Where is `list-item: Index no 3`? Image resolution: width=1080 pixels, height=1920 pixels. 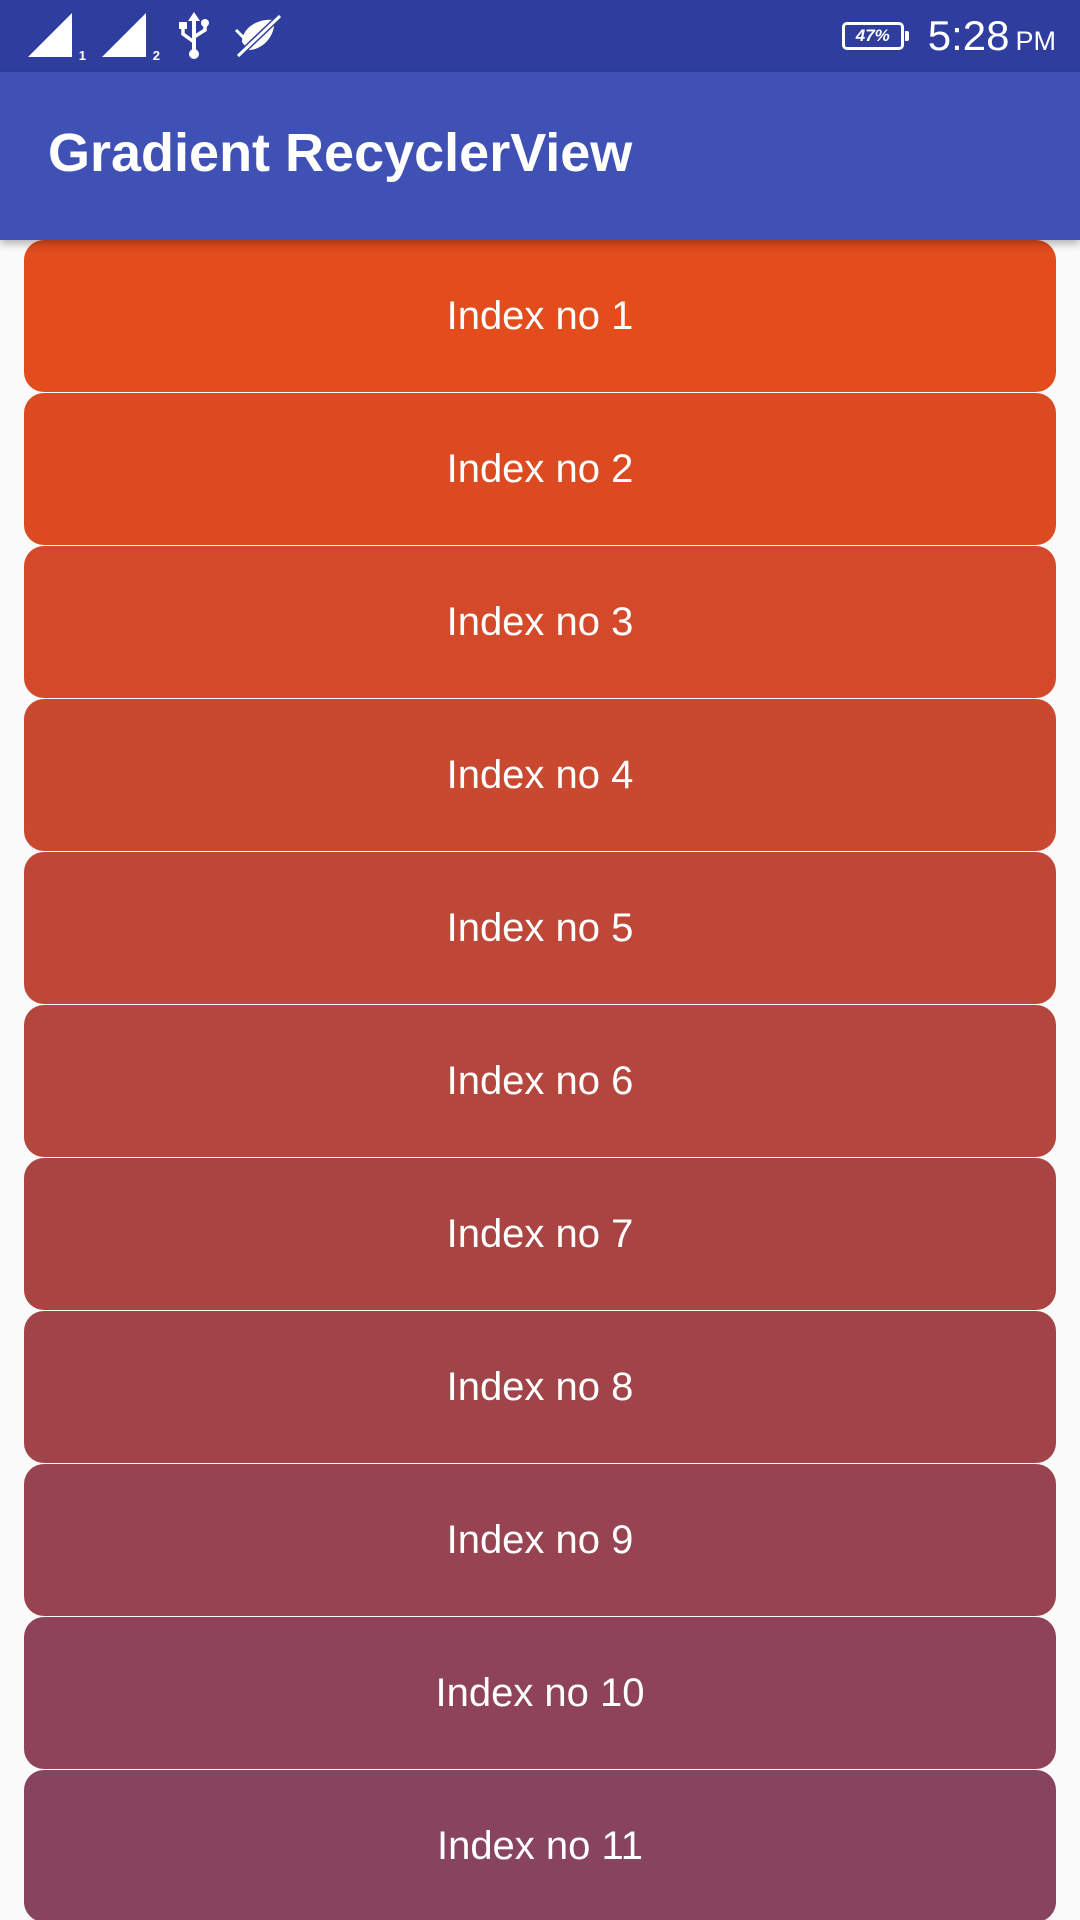 list-item: Index no 3 is located at coordinates (540, 622).